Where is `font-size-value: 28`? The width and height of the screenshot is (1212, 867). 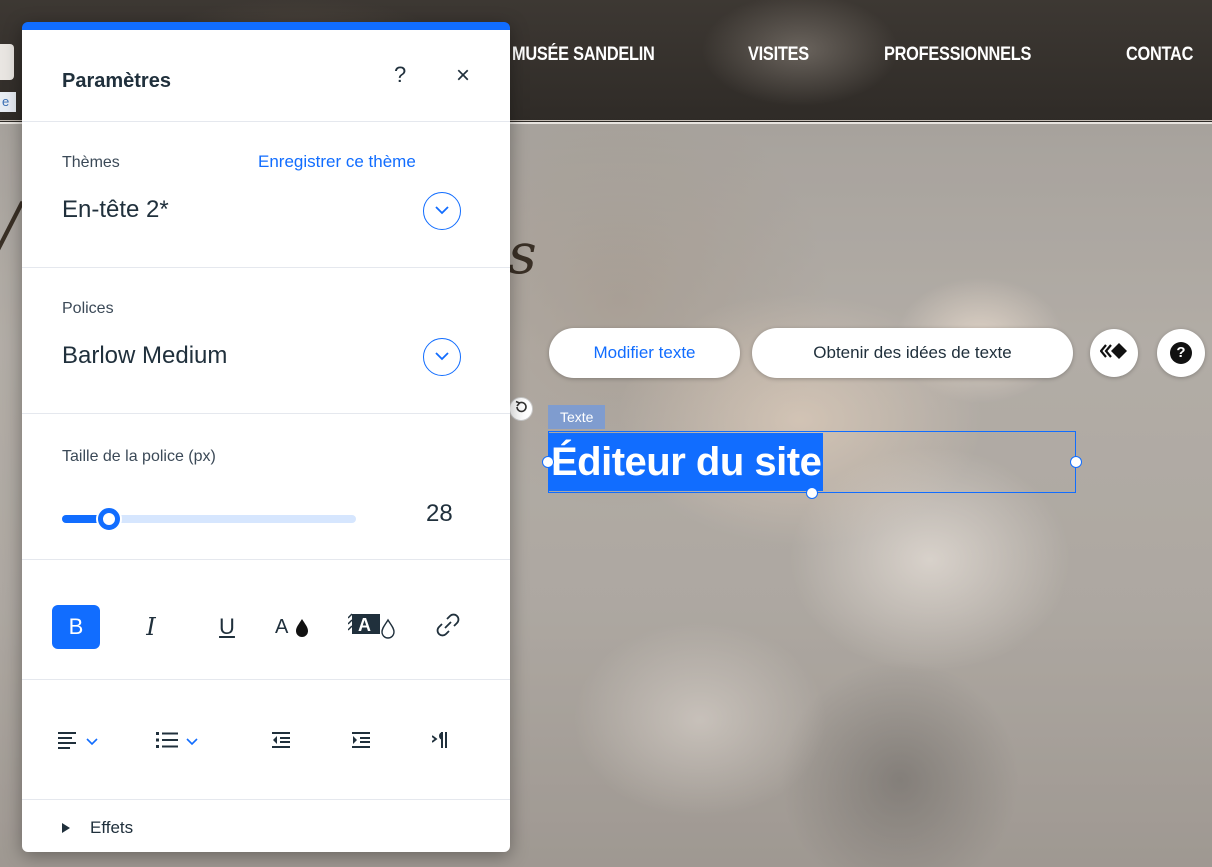 font-size-value: 28 is located at coordinates (439, 514).